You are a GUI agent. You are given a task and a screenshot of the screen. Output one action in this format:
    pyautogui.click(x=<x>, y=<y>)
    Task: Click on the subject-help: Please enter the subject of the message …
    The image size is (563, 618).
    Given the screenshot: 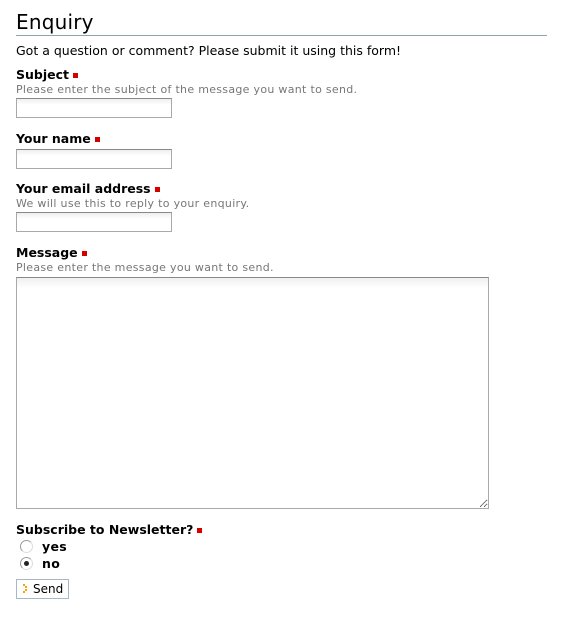 What is the action you would take?
    pyautogui.click(x=187, y=89)
    